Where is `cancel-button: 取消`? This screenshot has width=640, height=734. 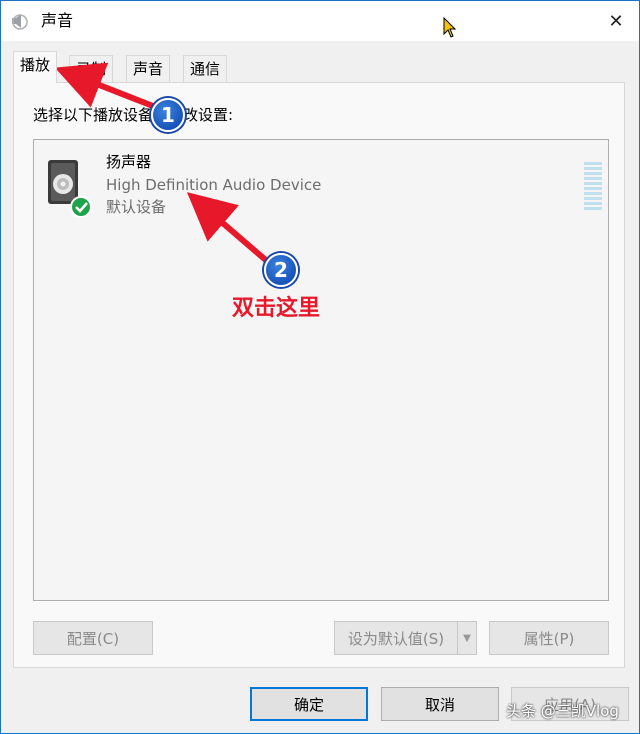
cancel-button: 取消 is located at coordinates (440, 704).